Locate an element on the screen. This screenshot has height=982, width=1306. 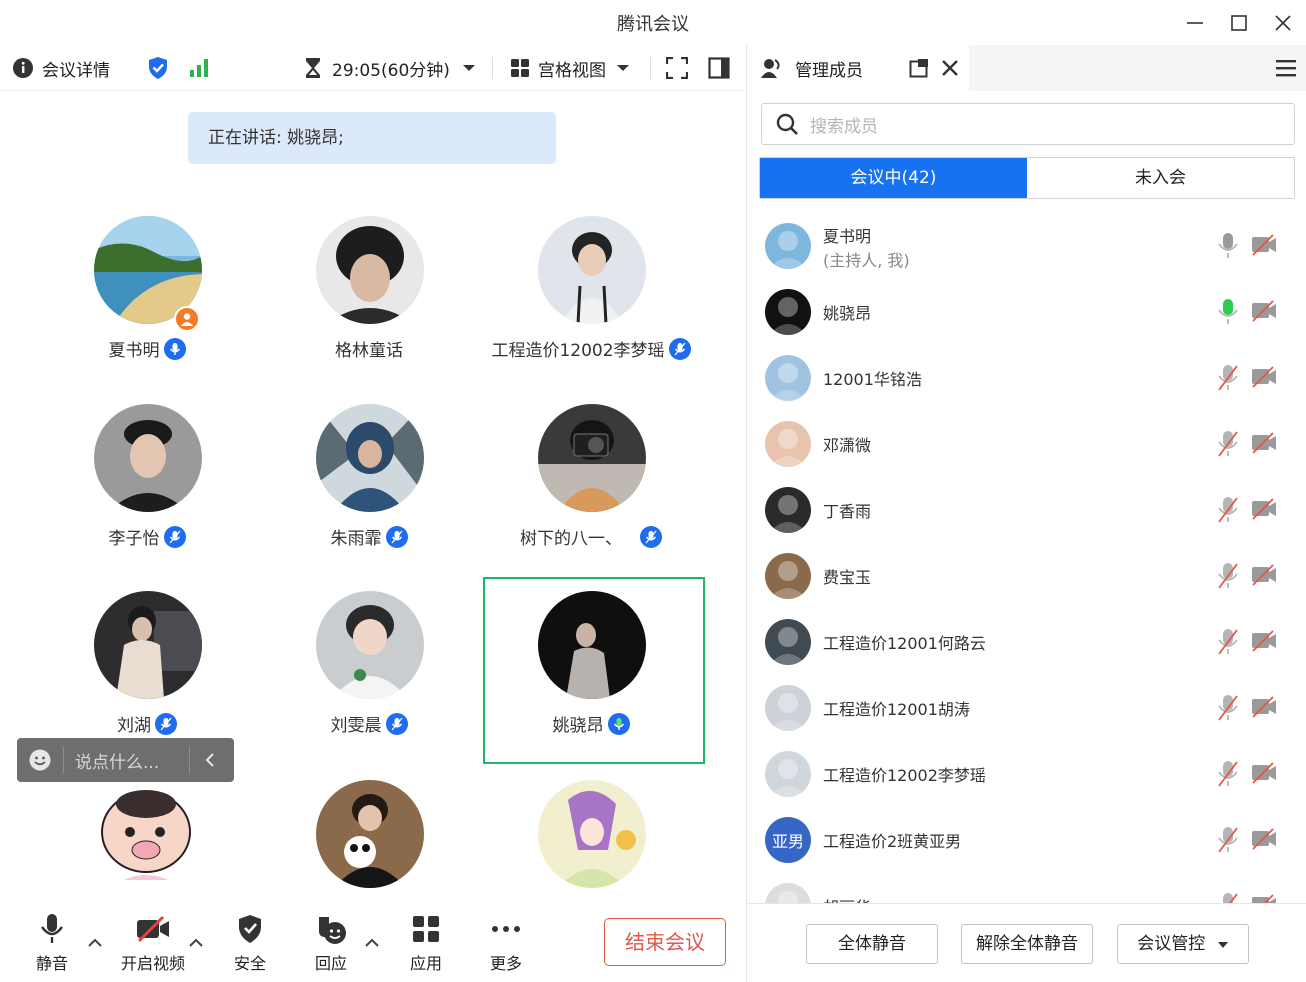
member-row: 姚骁昂 is located at coordinates (1028, 312).